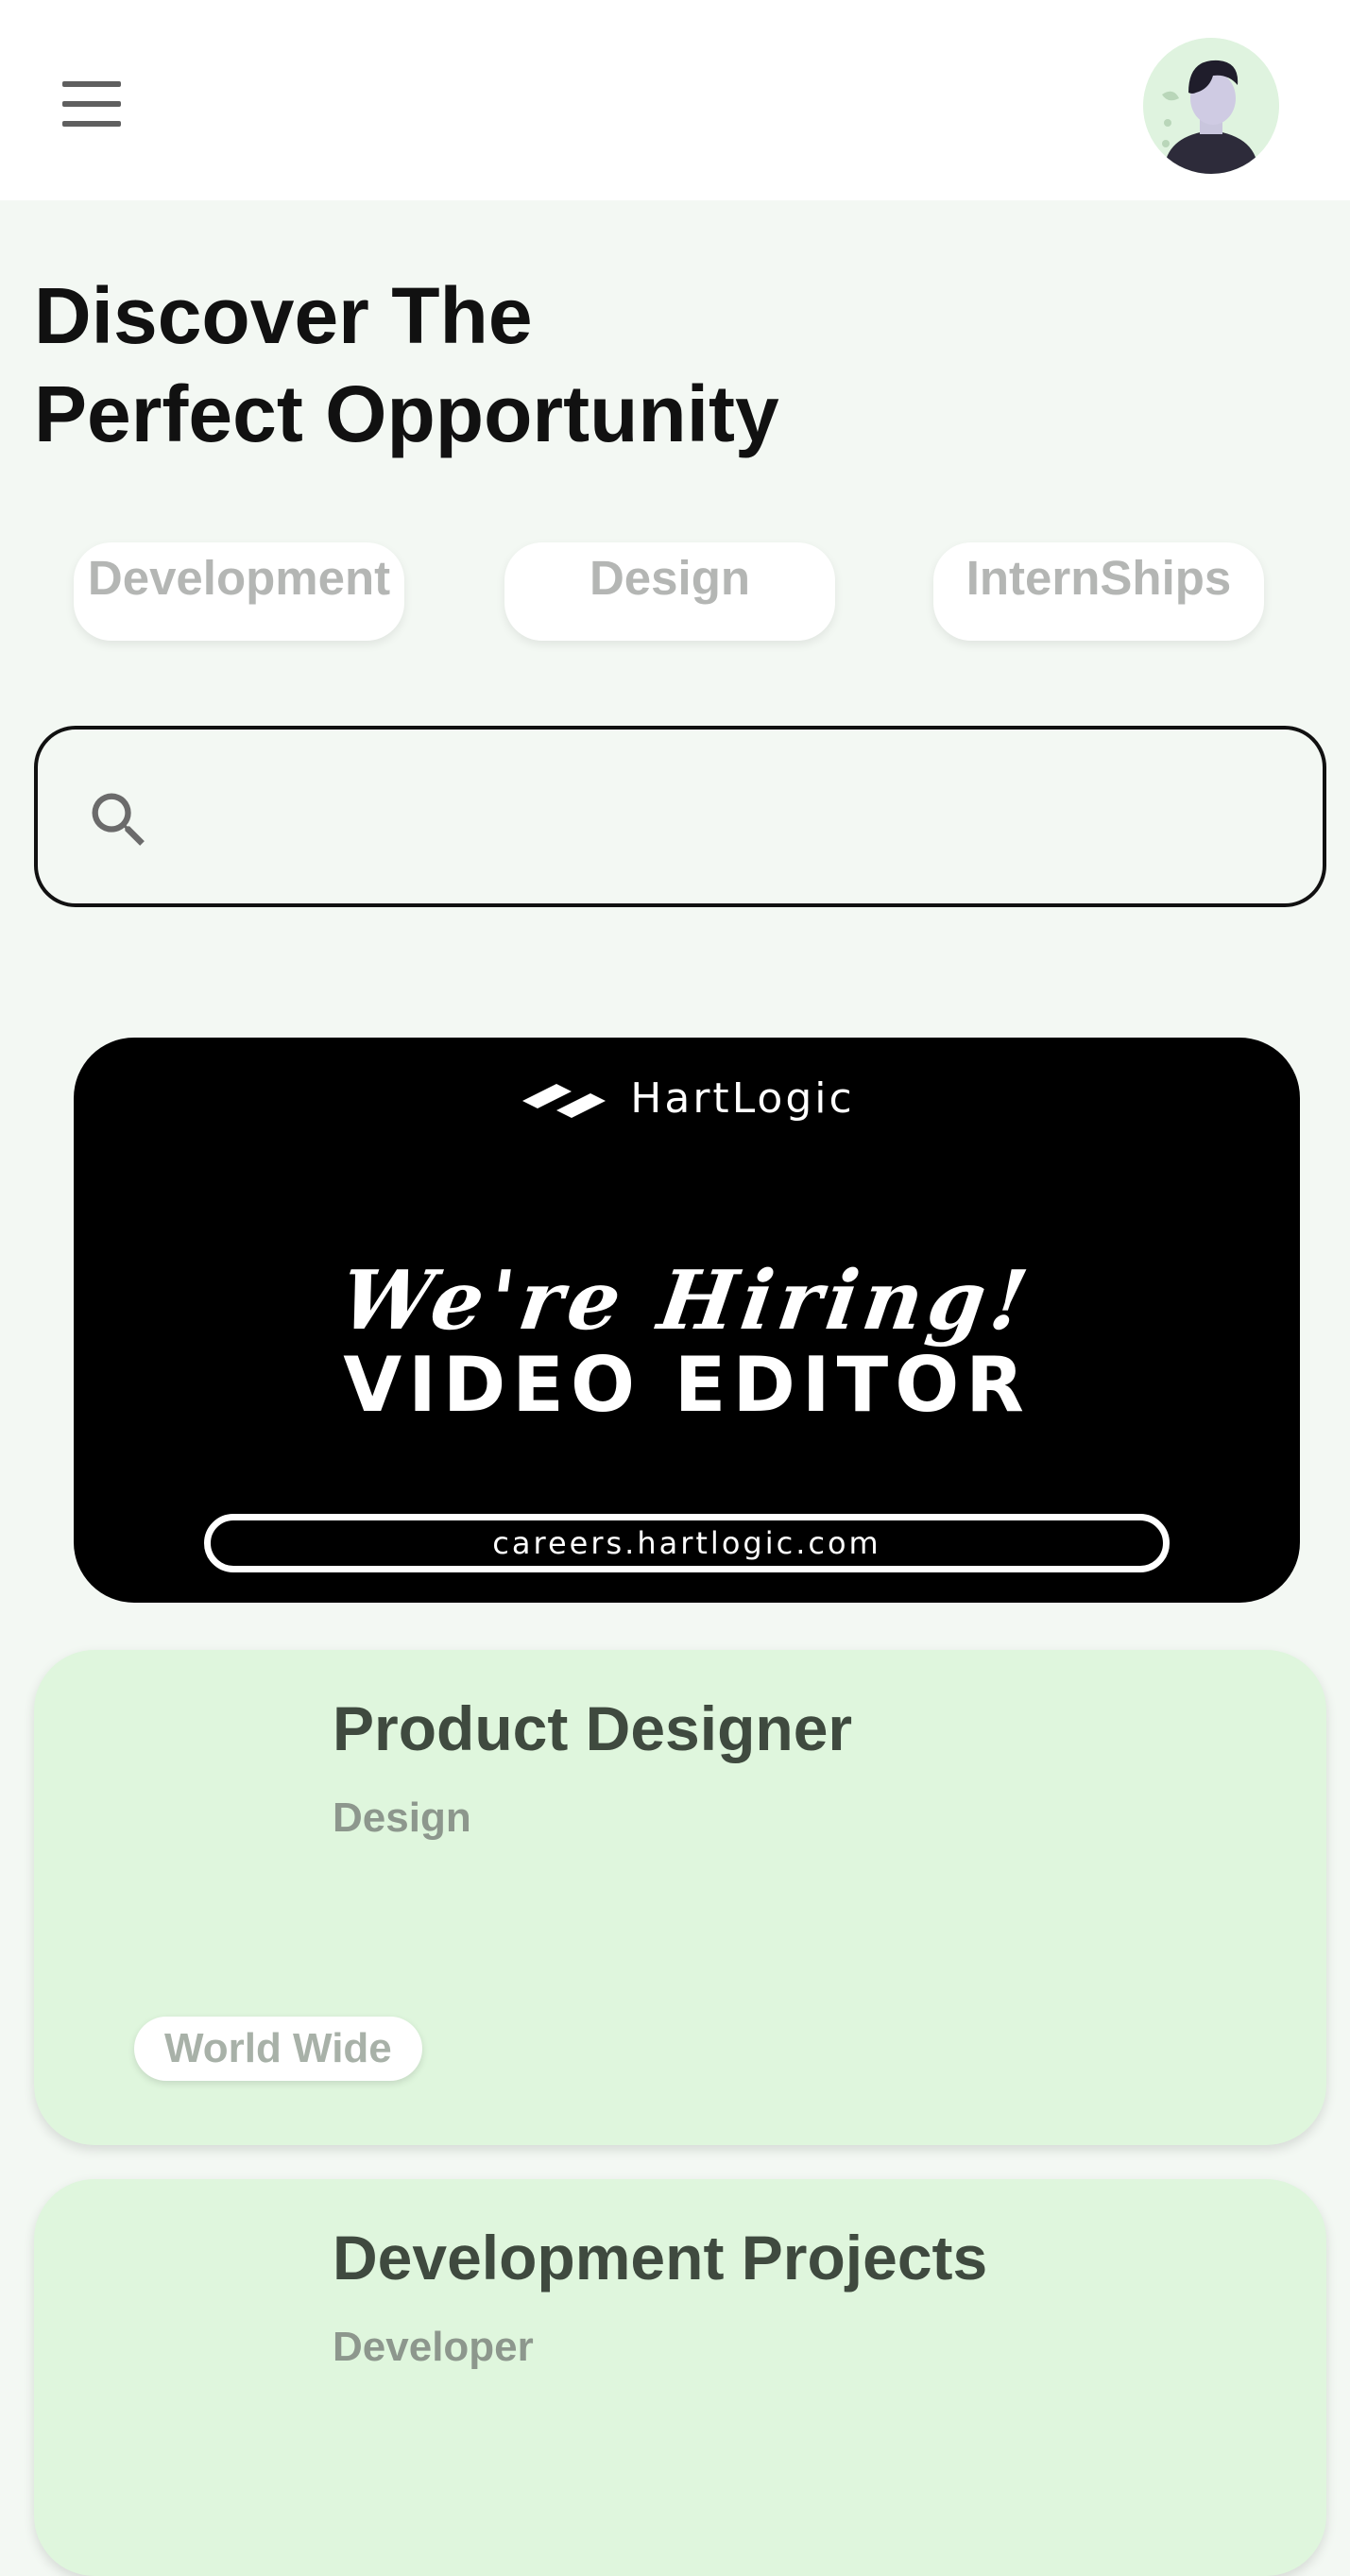  What do you see at coordinates (593, 1728) in the screenshot?
I see `job-title: Product Designer` at bounding box center [593, 1728].